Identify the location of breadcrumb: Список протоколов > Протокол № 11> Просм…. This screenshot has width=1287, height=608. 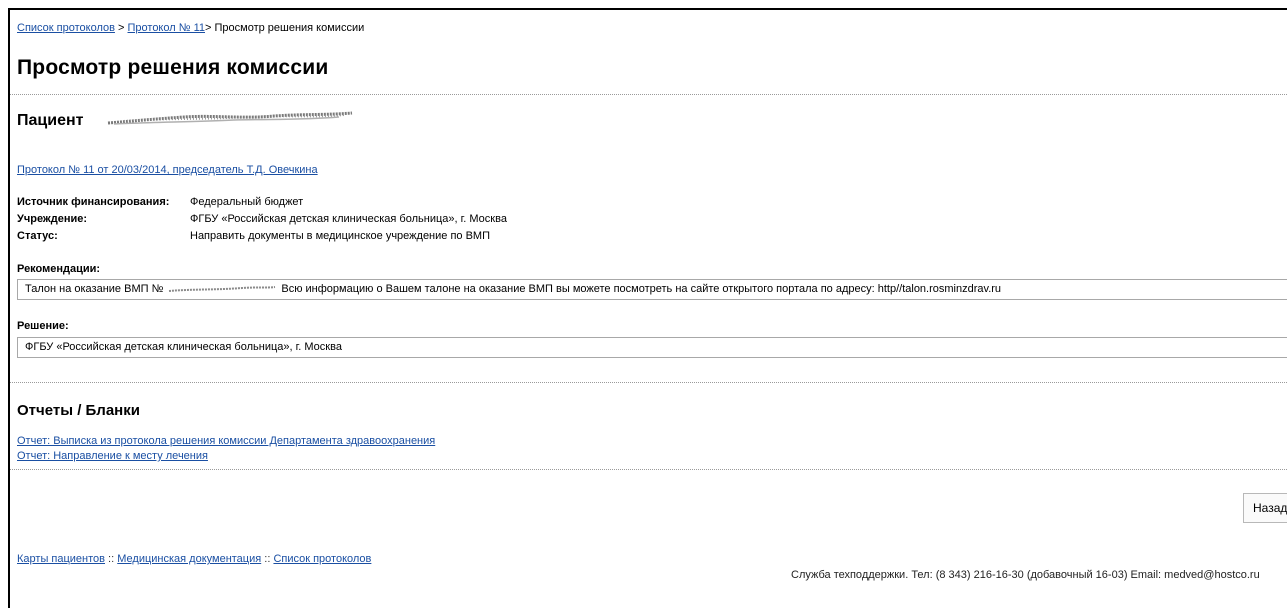
(190, 28).